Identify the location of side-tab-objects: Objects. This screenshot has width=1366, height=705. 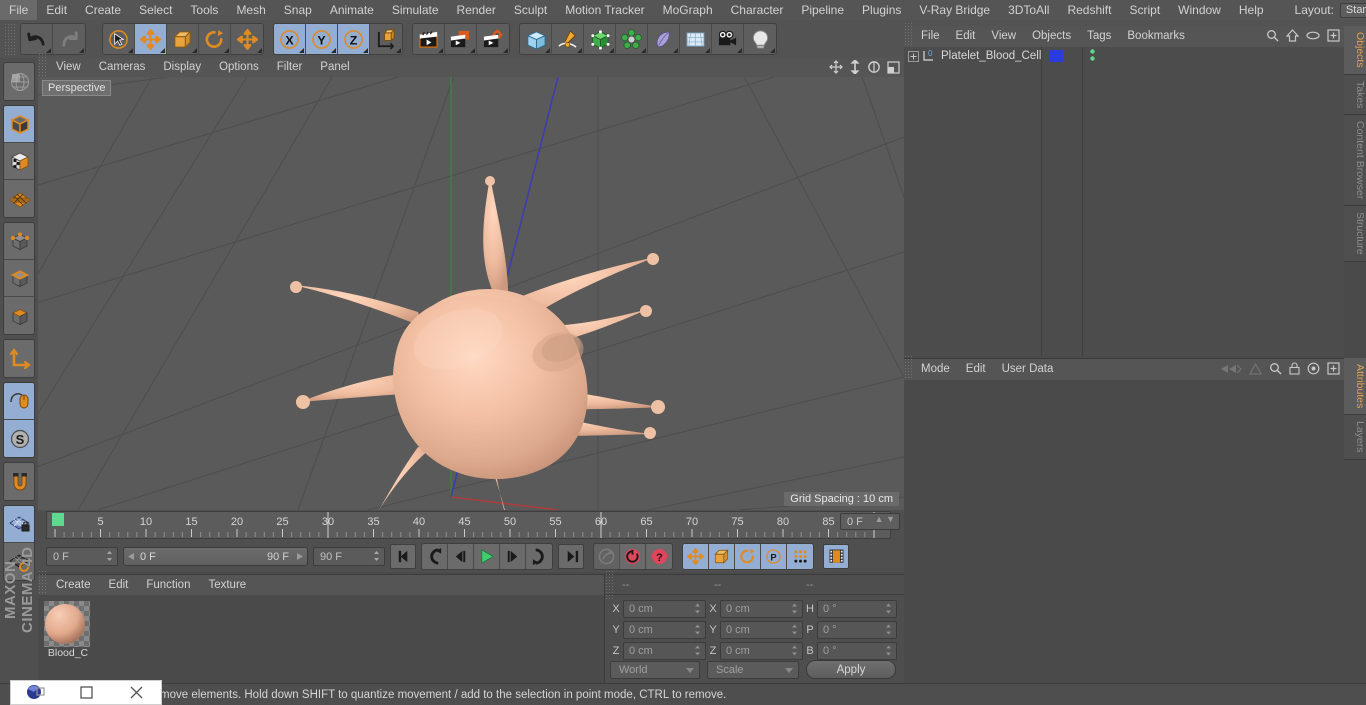
(1355, 50).